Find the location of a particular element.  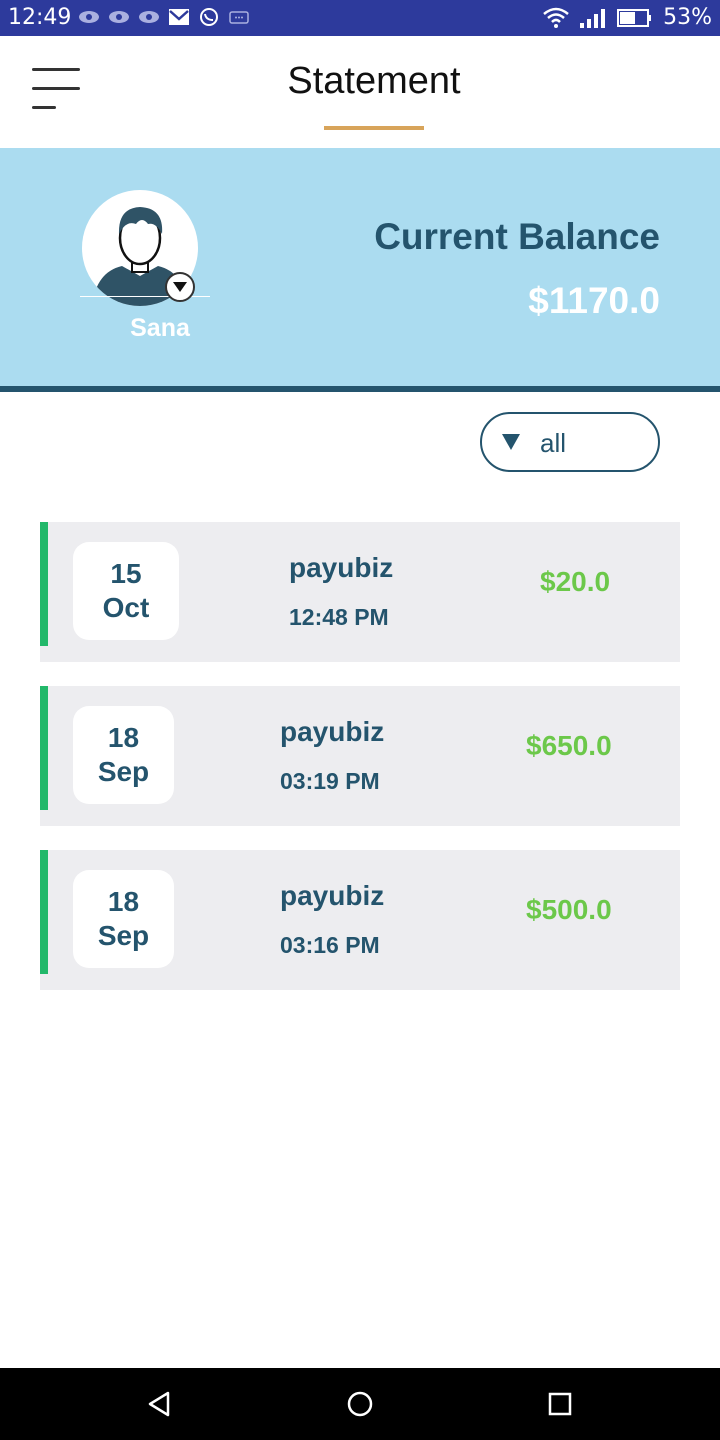

transaction-amount: $500.0 is located at coordinates (569, 909).